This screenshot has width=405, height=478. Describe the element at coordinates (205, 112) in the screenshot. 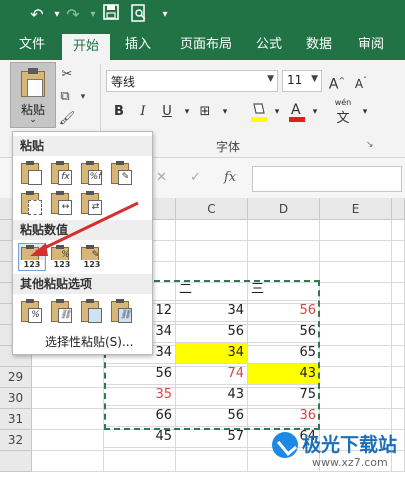

I see `borders-icon: ⊞` at that location.